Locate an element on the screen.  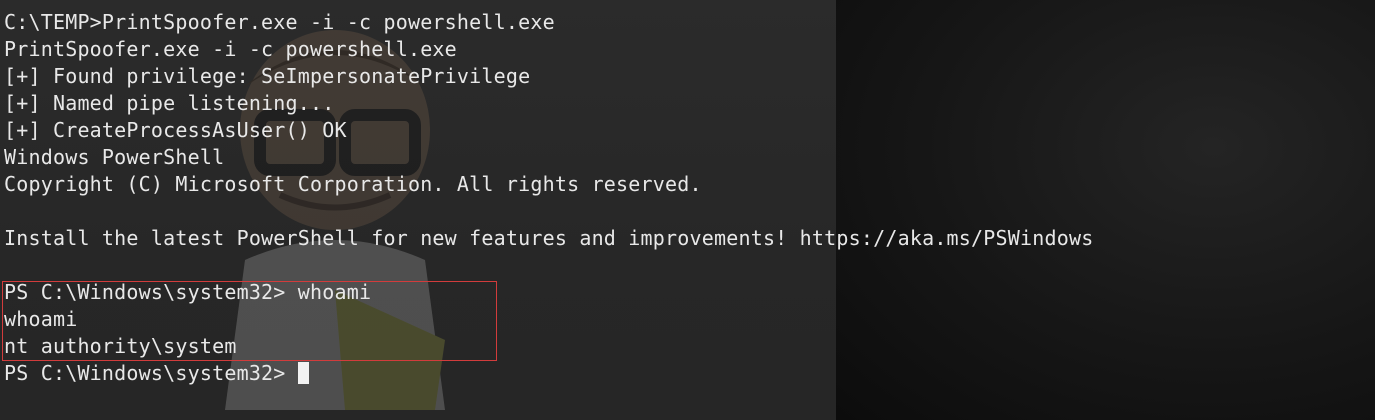
output-line: [+] CreateProcessAsUser() OK is located at coordinates (175, 130).